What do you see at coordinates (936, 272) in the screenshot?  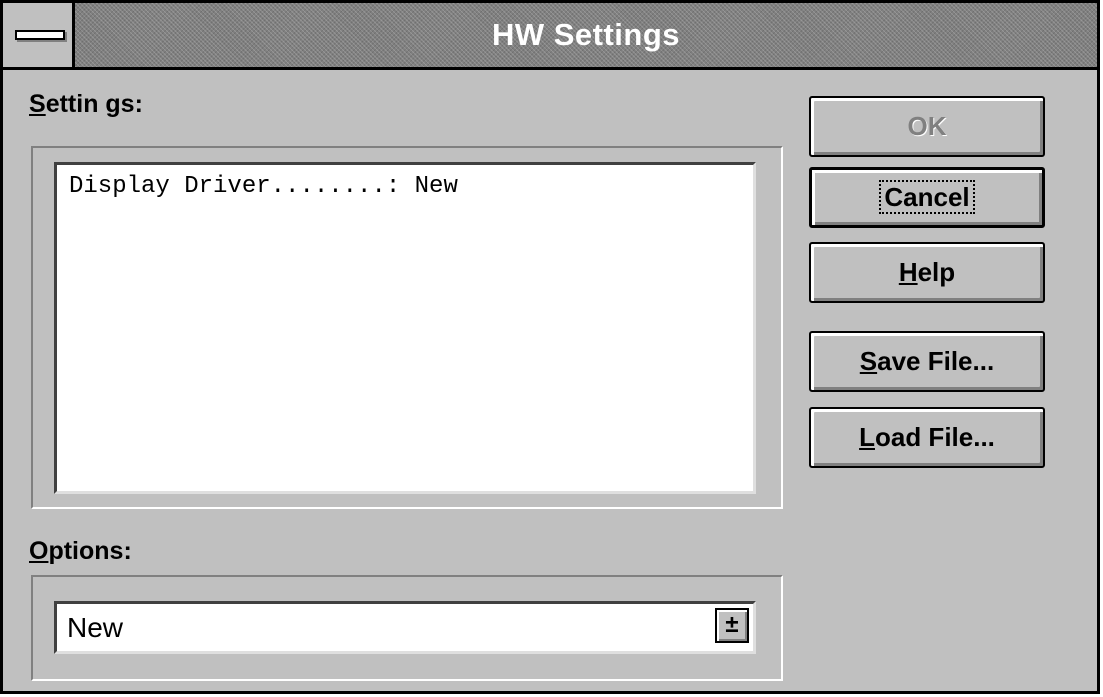 I see `help-button-label: elp` at bounding box center [936, 272].